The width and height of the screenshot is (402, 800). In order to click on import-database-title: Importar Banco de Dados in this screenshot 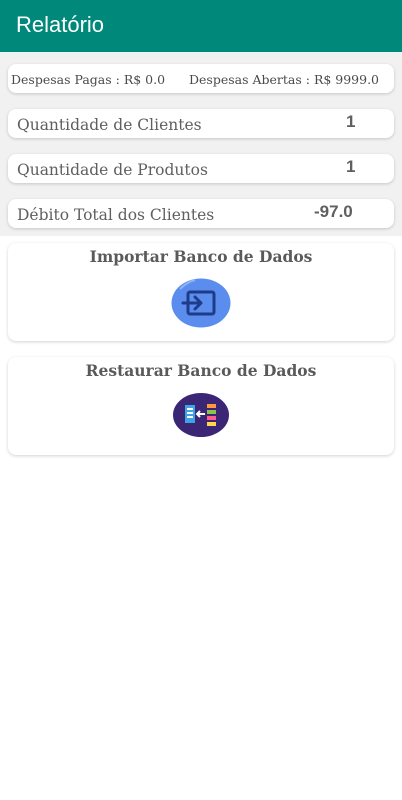, I will do `click(201, 256)`.